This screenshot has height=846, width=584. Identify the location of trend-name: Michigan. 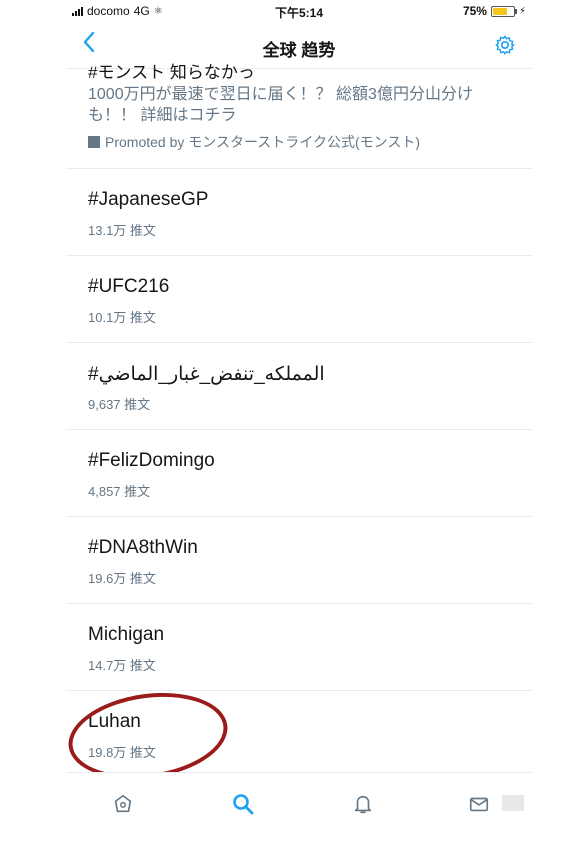
(126, 634).